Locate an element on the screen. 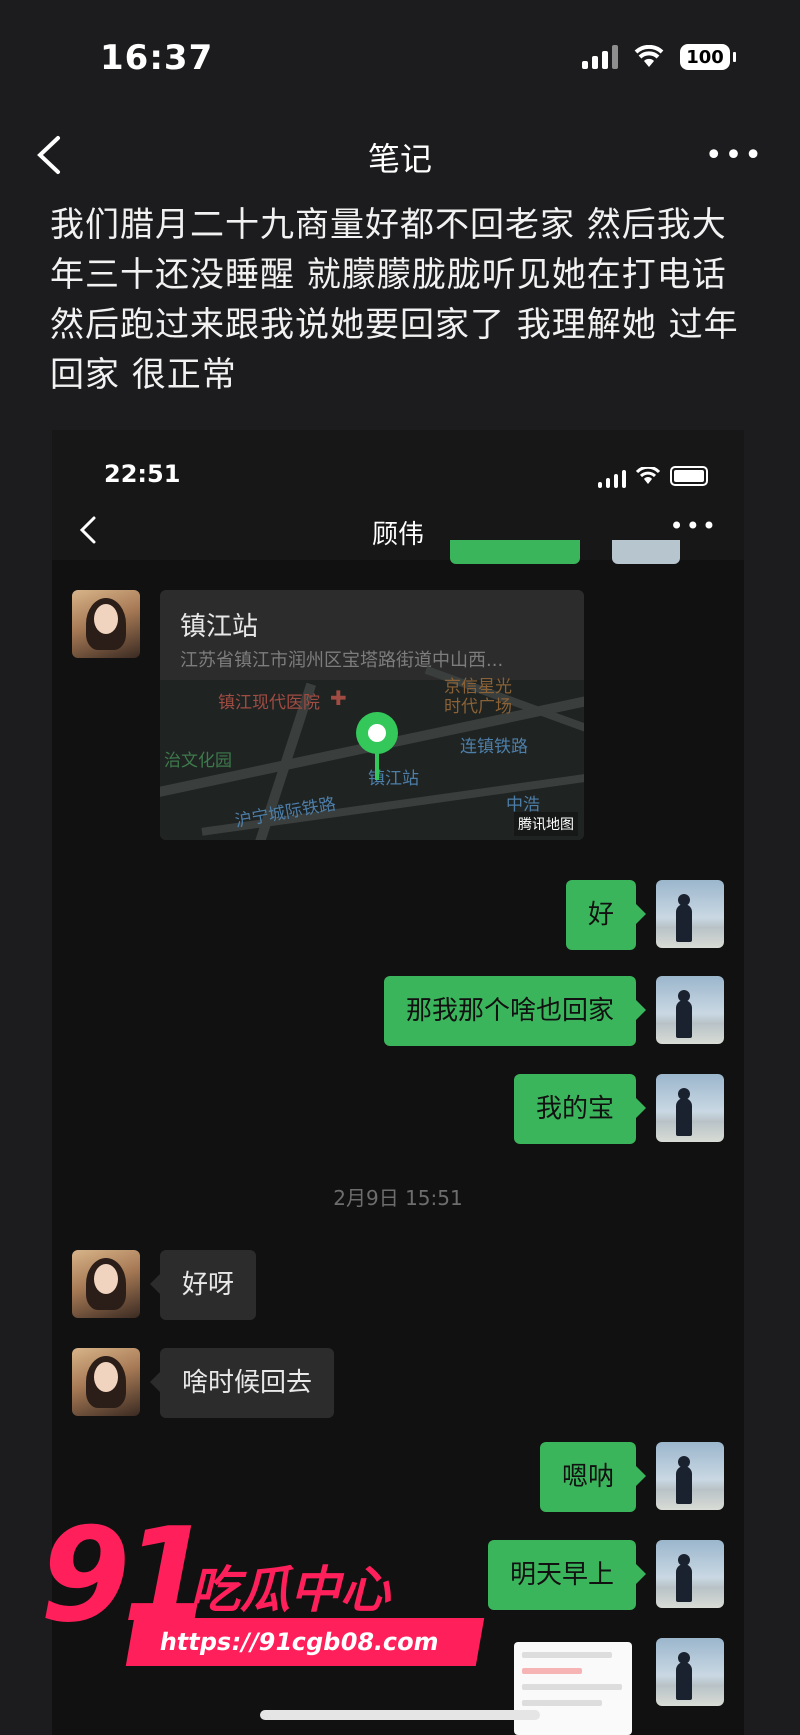 The height and width of the screenshot is (1735, 800). message-bubble-sent: 明天早上 is located at coordinates (567, 1575).